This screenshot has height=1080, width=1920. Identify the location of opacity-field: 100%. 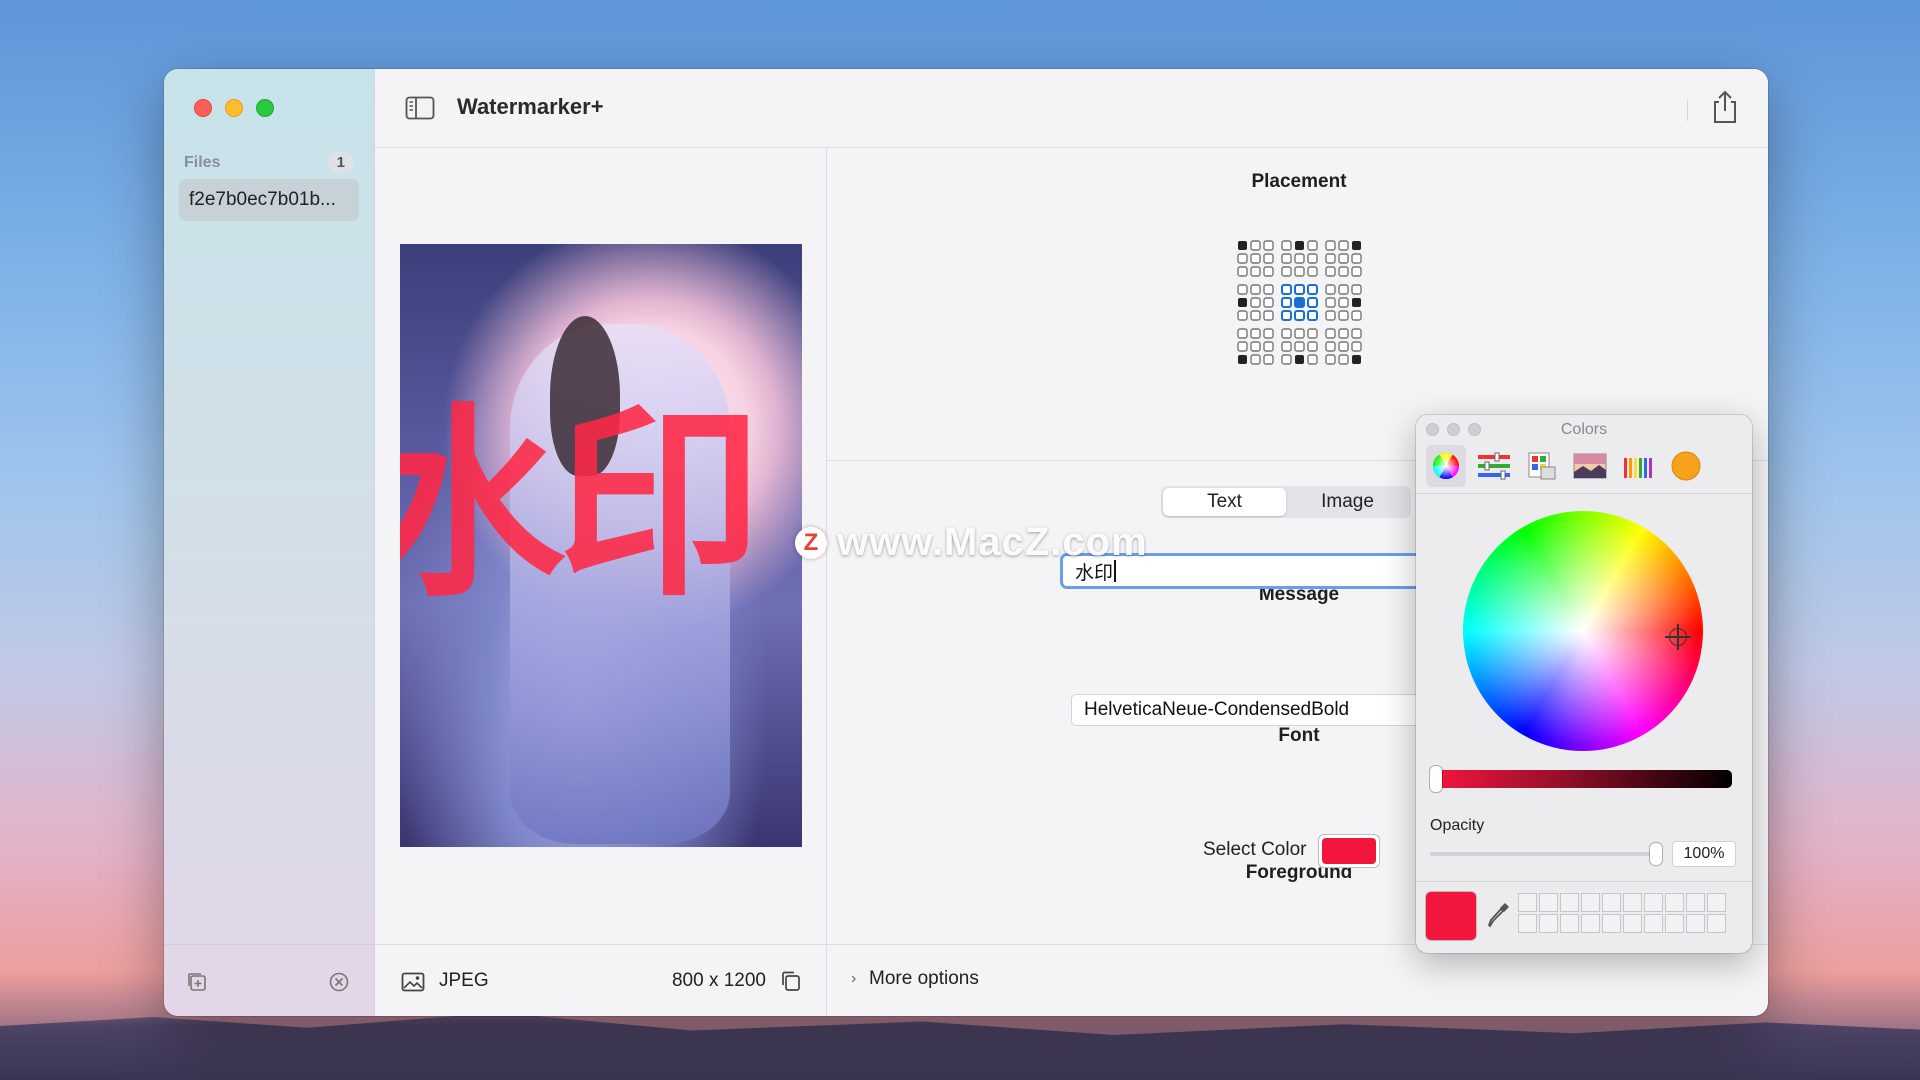
(1704, 854).